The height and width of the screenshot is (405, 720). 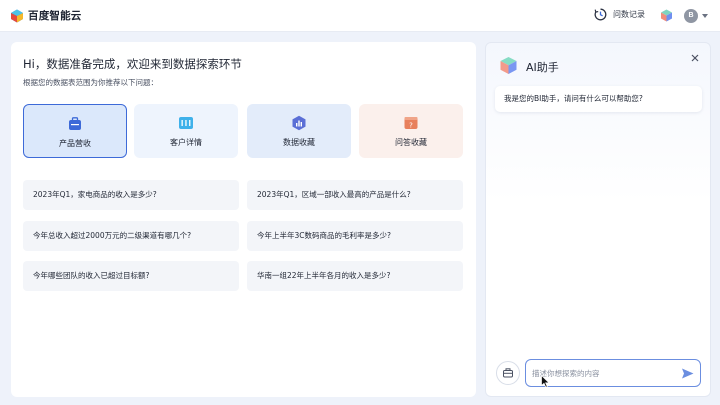 What do you see at coordinates (355, 236) in the screenshot?
I see `suggested-question: 今年上半年3C数码商品的毛利率是多少?` at bounding box center [355, 236].